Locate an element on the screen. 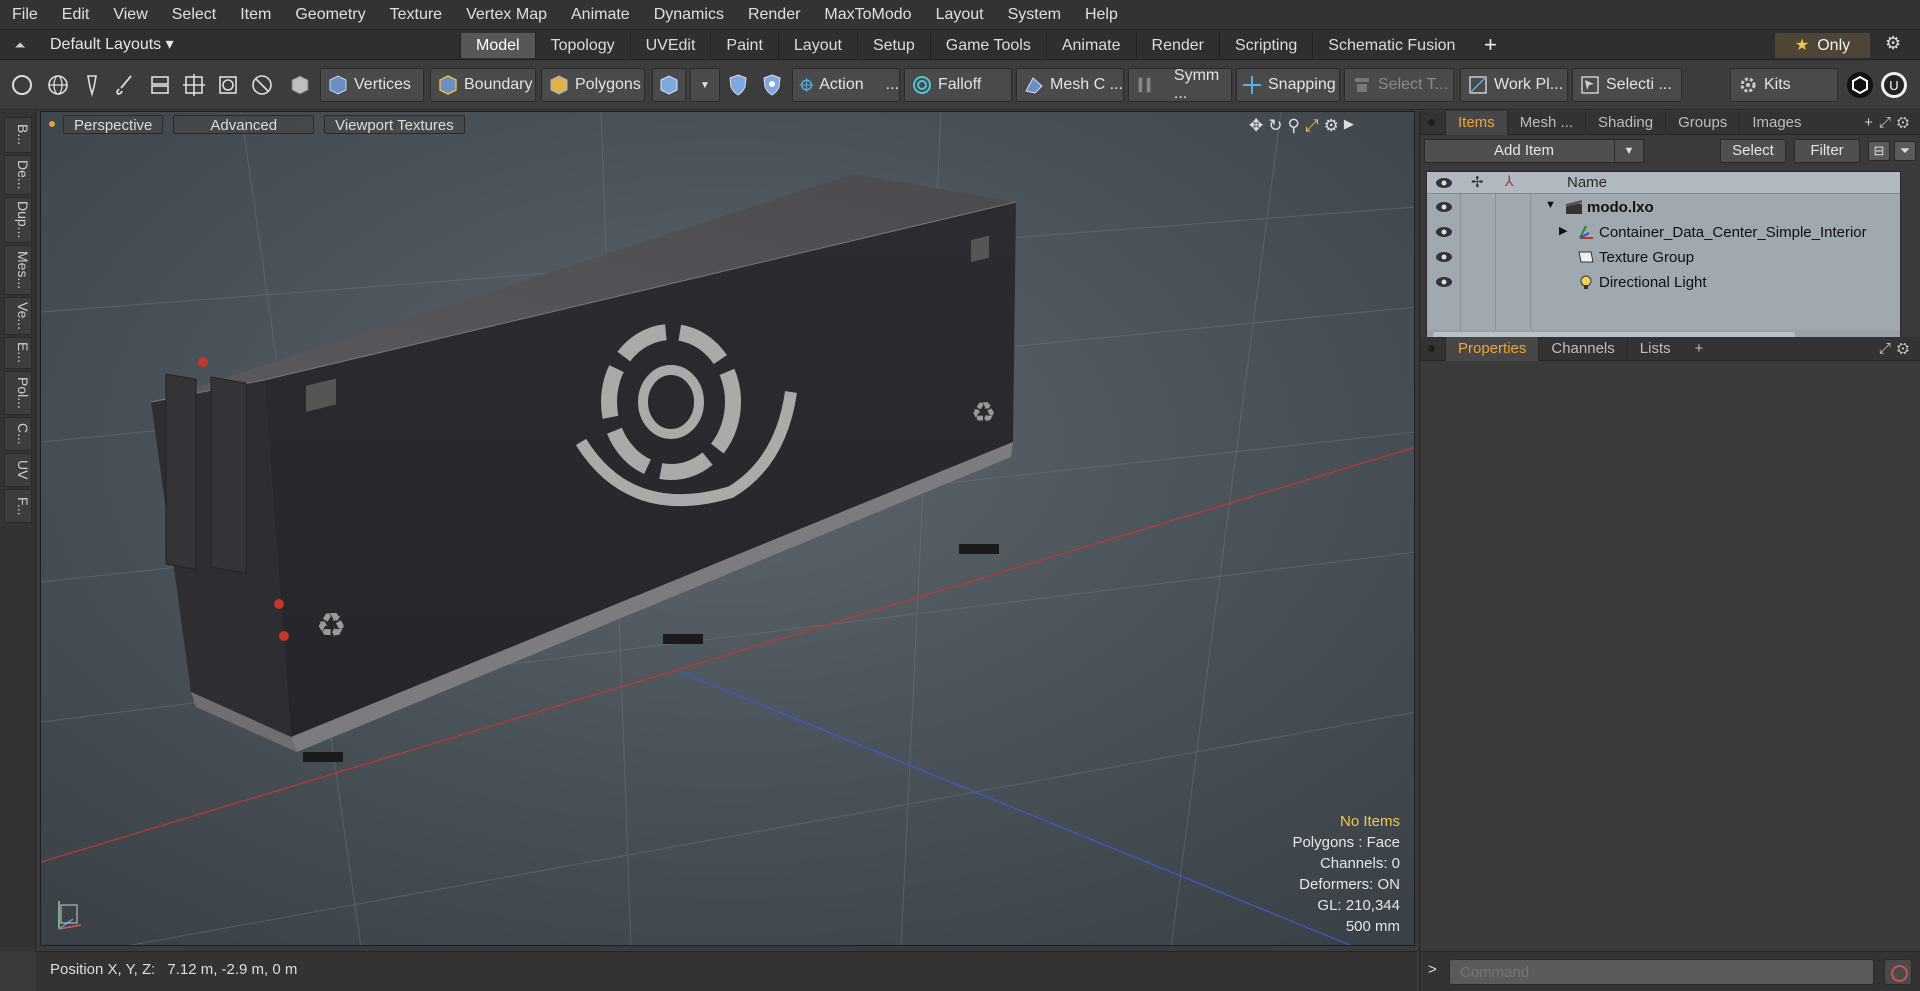 This screenshot has height=991, width=1920. tab-animate: Animate is located at coordinates (1090, 45).